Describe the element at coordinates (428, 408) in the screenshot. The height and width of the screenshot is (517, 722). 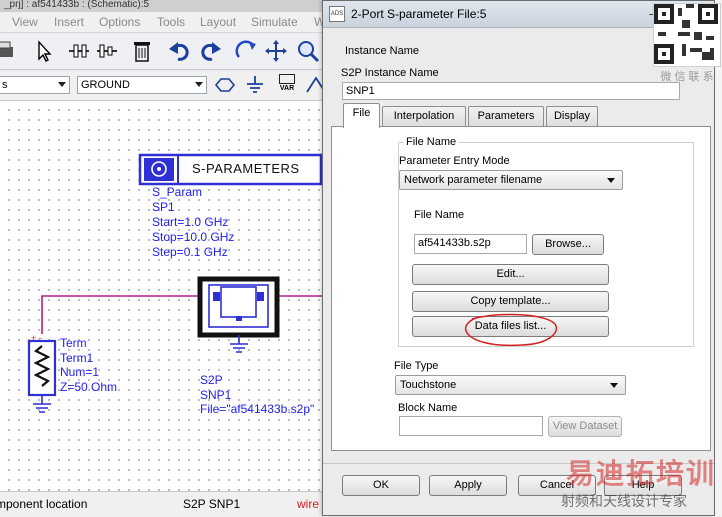
I see `block-name-label: Block Name` at that location.